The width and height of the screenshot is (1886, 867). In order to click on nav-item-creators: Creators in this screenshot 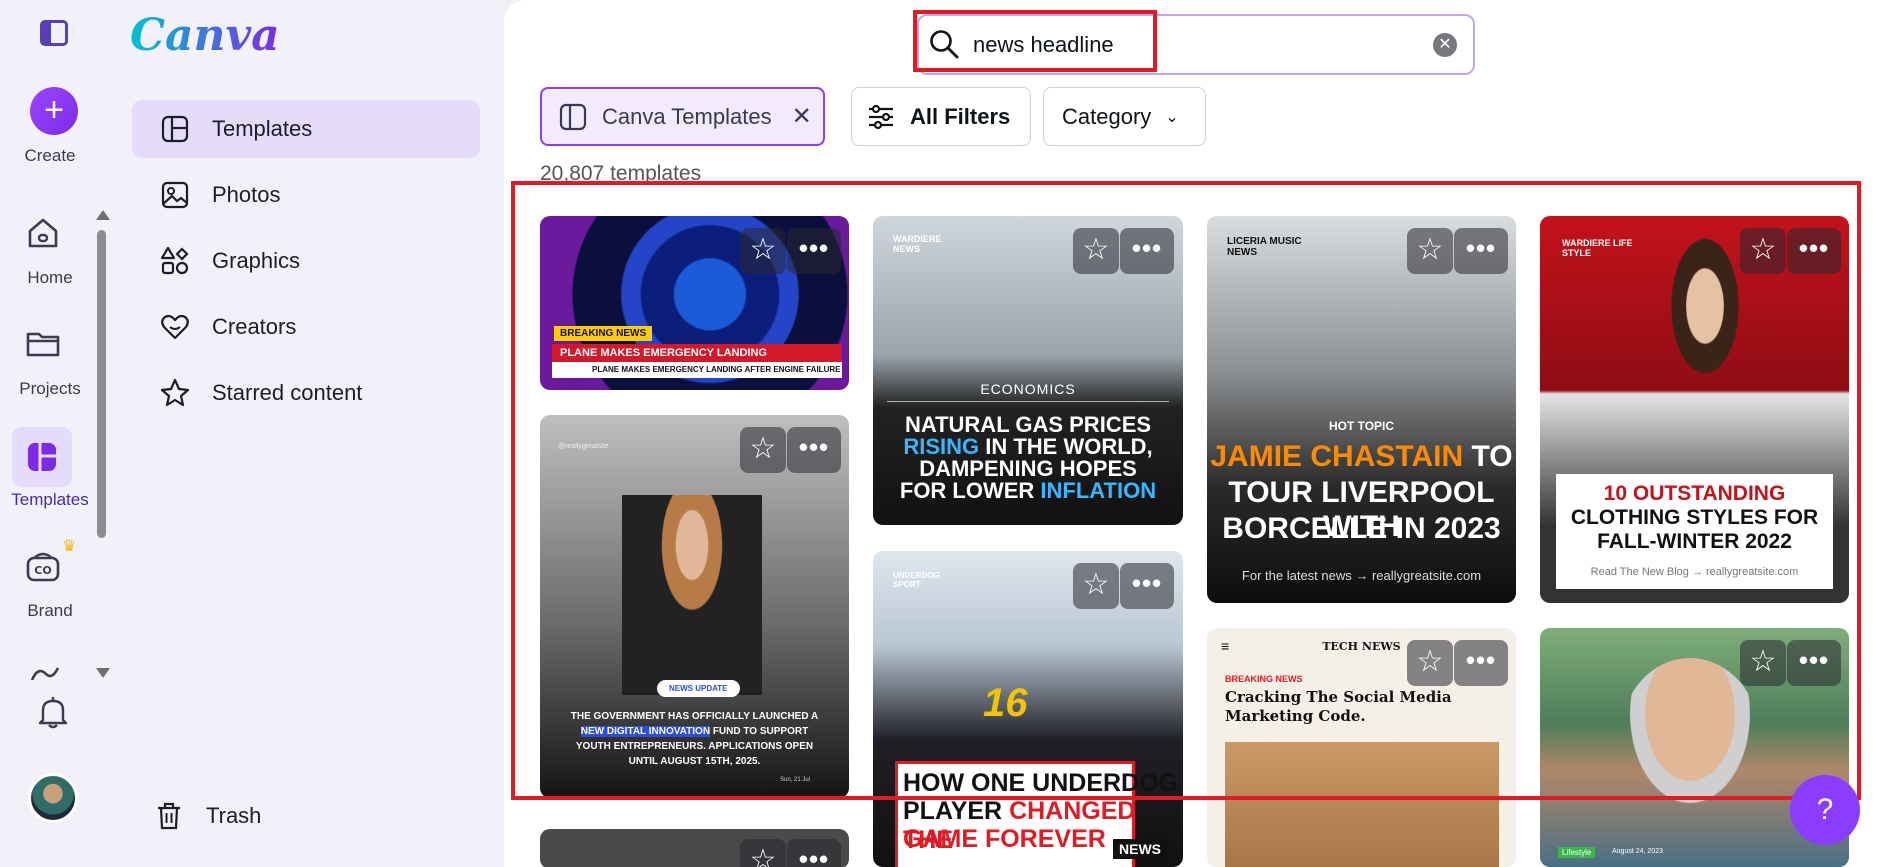, I will do `click(306, 327)`.